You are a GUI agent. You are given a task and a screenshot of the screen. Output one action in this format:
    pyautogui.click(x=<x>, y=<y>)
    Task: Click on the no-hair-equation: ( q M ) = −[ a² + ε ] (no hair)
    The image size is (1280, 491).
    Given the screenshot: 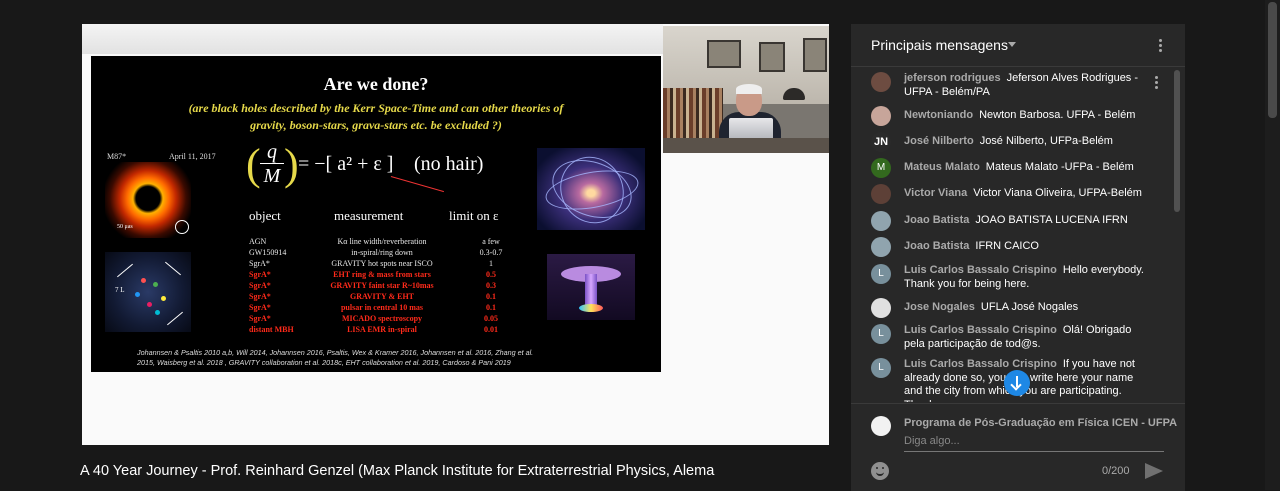 What is the action you would take?
    pyautogui.click(x=365, y=164)
    